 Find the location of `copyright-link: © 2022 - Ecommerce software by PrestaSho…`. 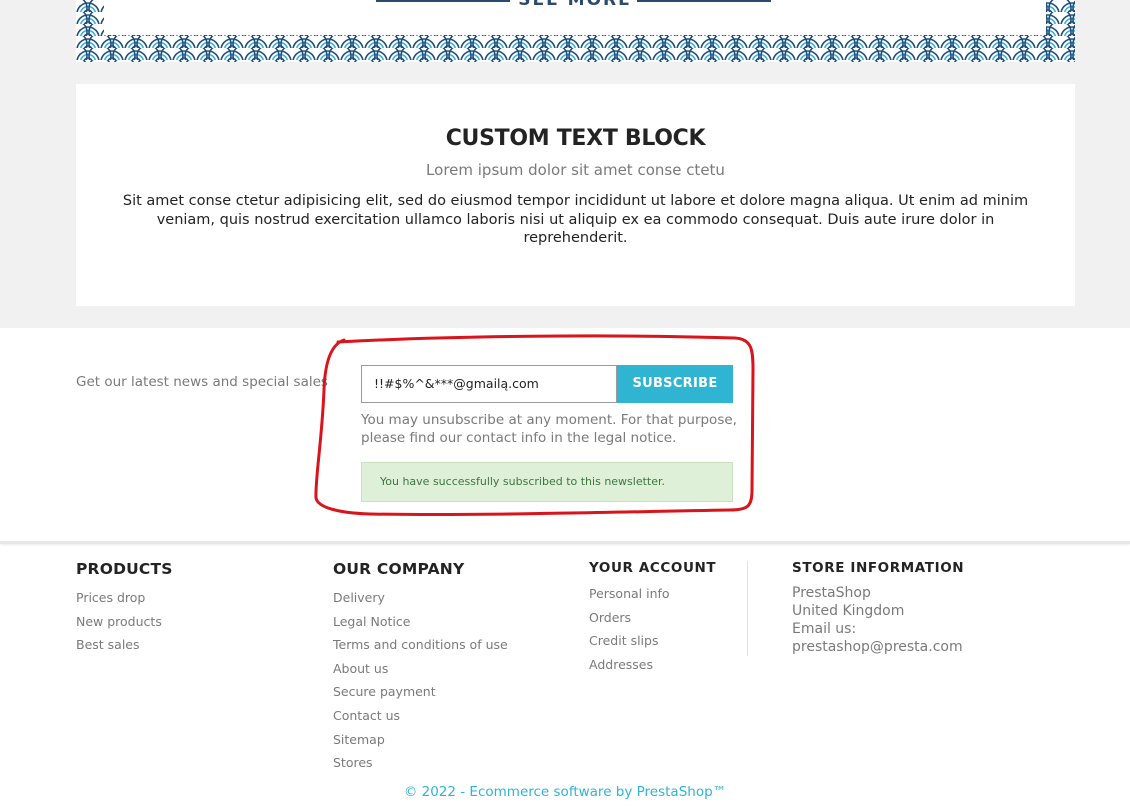

copyright-link: © 2022 - Ecommerce software by PrestaSho… is located at coordinates (565, 792).